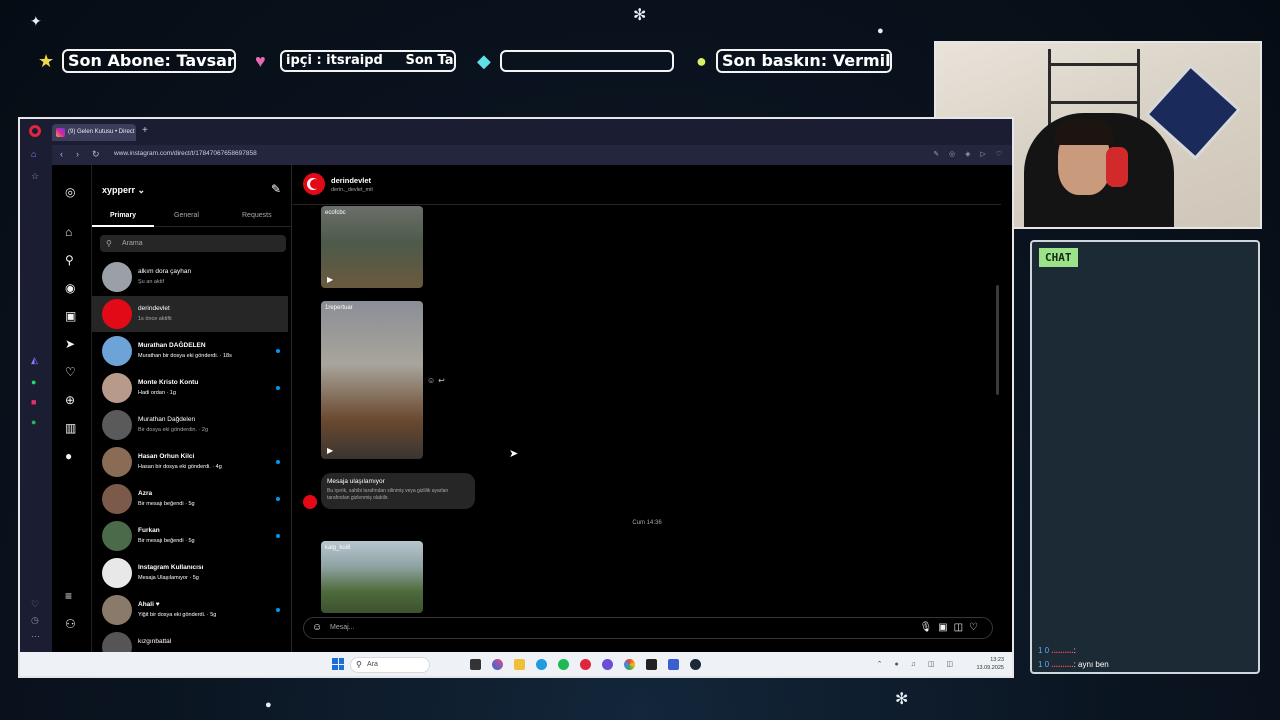 This screenshot has width=1280, height=720. What do you see at coordinates (35, 620) in the screenshot?
I see `history-icon: ◷` at bounding box center [35, 620].